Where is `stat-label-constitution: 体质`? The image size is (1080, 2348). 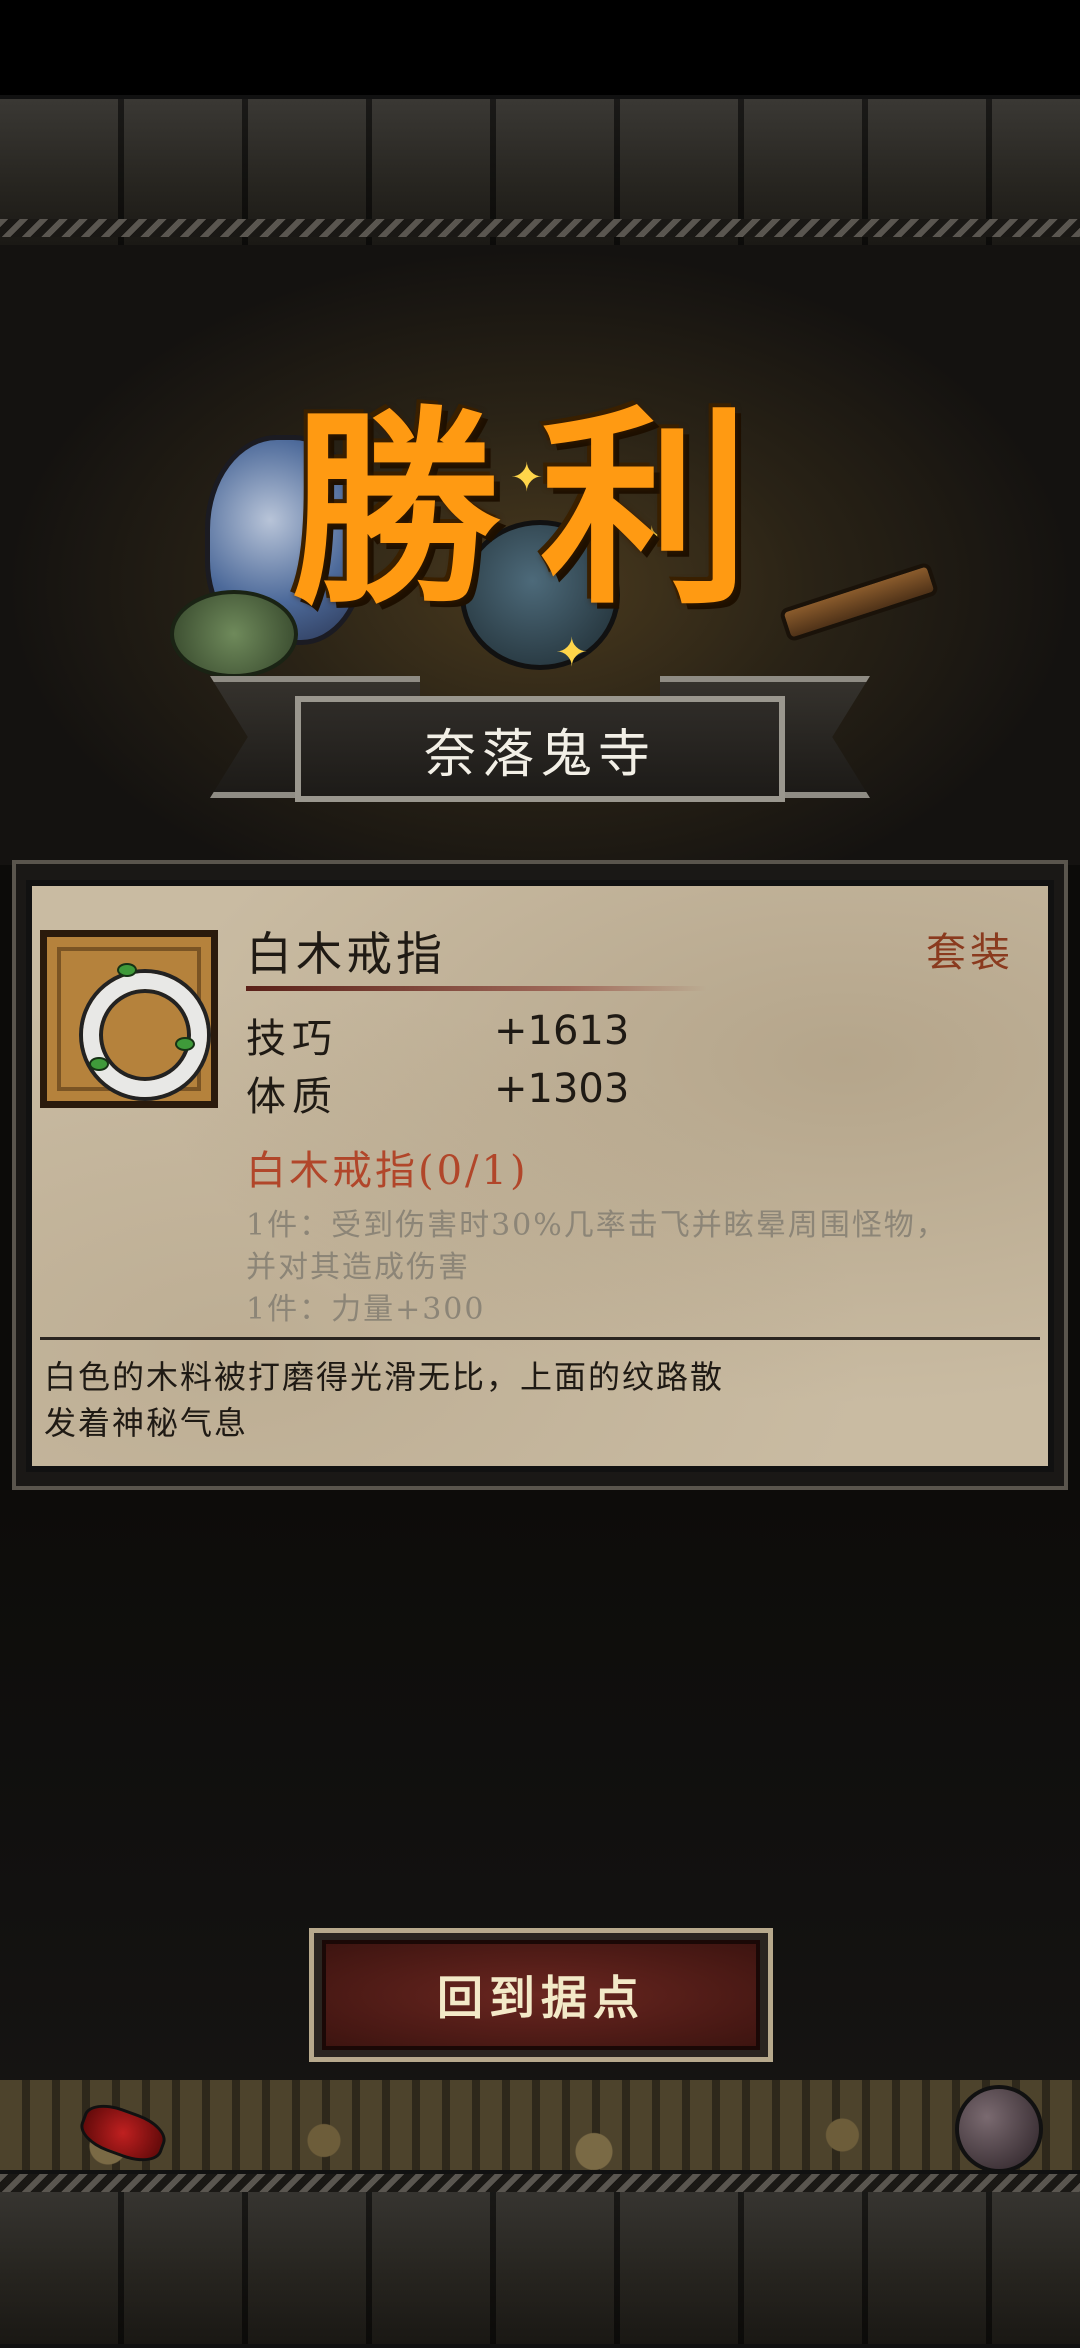
stat-label-constitution: 体质 is located at coordinates (292, 1097).